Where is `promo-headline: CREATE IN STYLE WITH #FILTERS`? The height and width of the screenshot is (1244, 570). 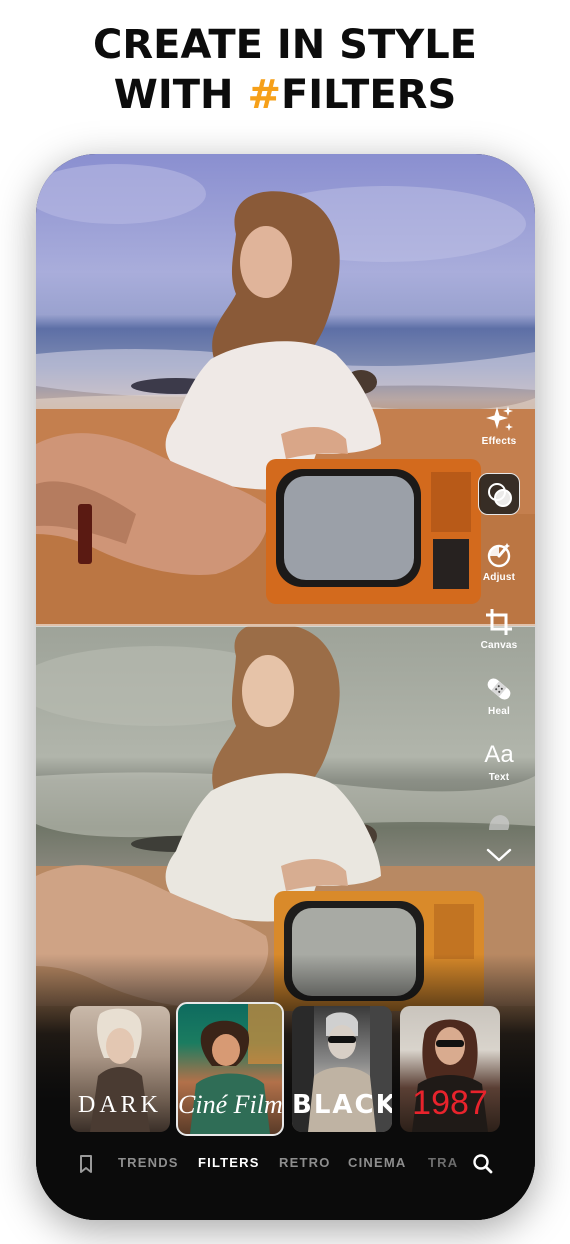
promo-headline: CREATE IN STYLE WITH #FILTERS is located at coordinates (285, 70).